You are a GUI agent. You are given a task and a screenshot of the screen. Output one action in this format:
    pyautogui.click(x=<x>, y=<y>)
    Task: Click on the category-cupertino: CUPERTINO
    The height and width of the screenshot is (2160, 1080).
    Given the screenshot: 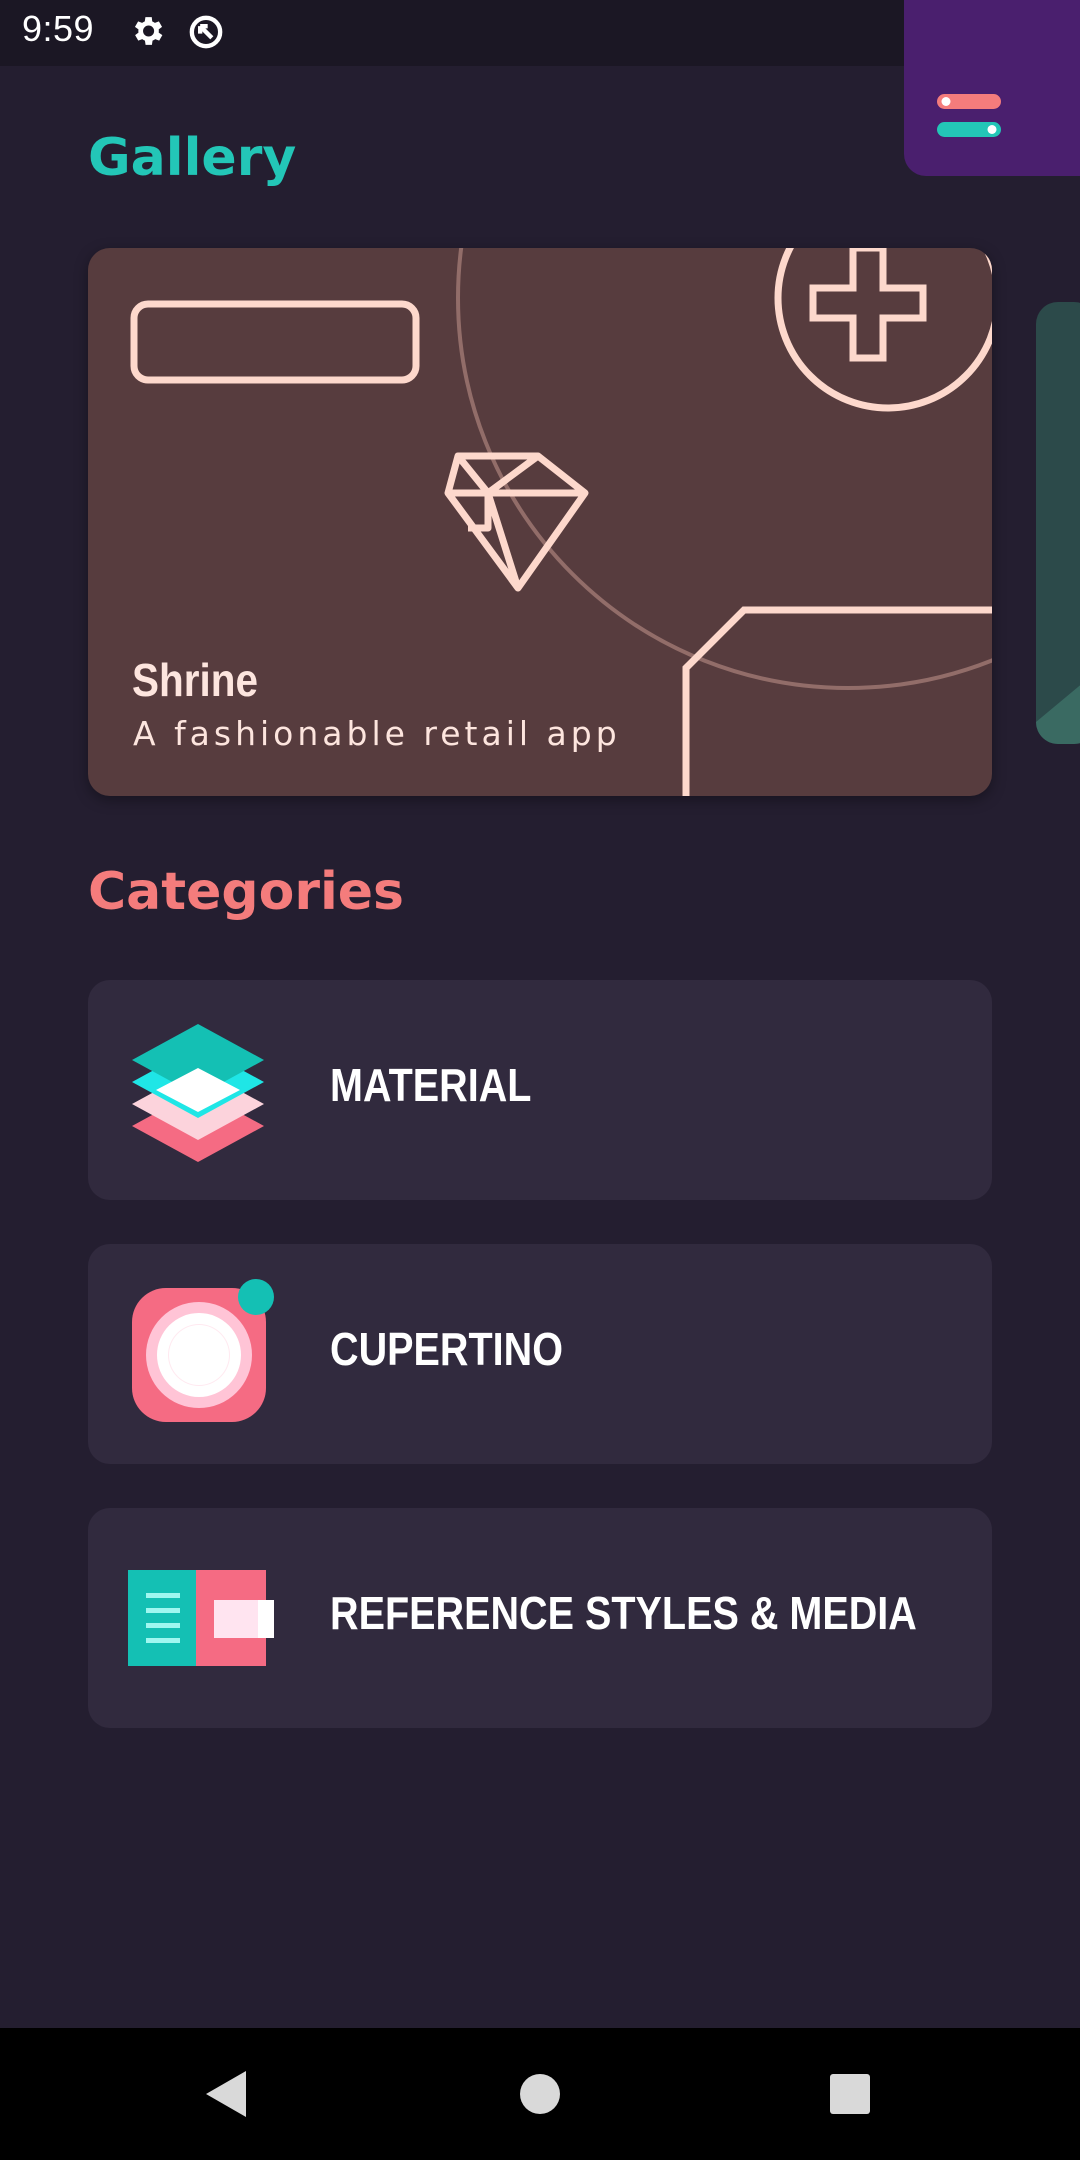 What is the action you would take?
    pyautogui.click(x=540, y=1354)
    